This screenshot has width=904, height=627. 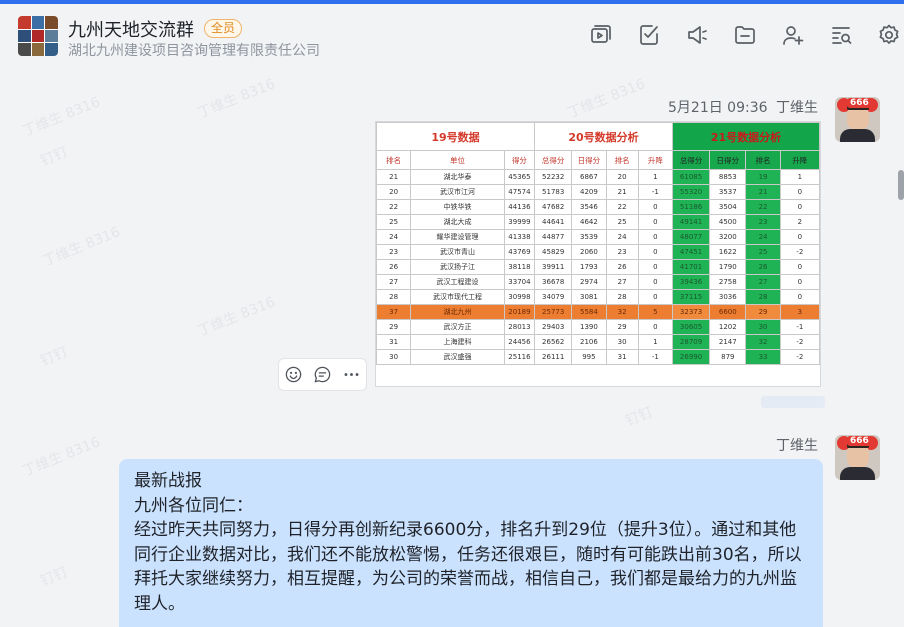 I want to click on table-cell: 武汉市江河, so click(x=457, y=192).